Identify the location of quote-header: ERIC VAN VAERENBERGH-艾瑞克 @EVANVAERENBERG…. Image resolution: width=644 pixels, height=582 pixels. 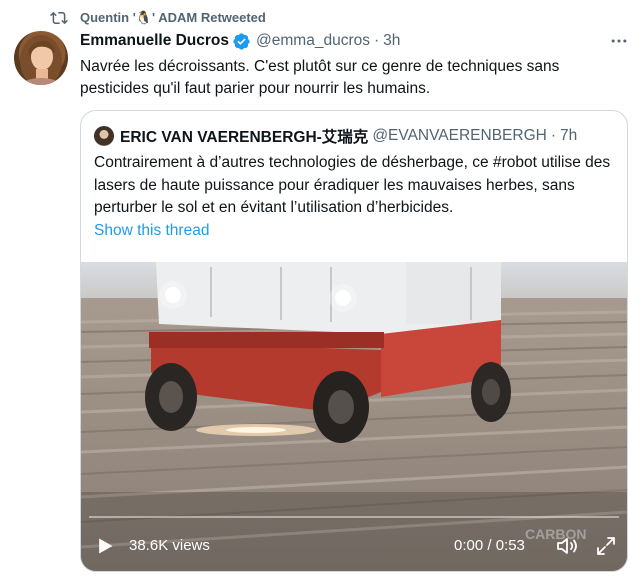
(335, 136).